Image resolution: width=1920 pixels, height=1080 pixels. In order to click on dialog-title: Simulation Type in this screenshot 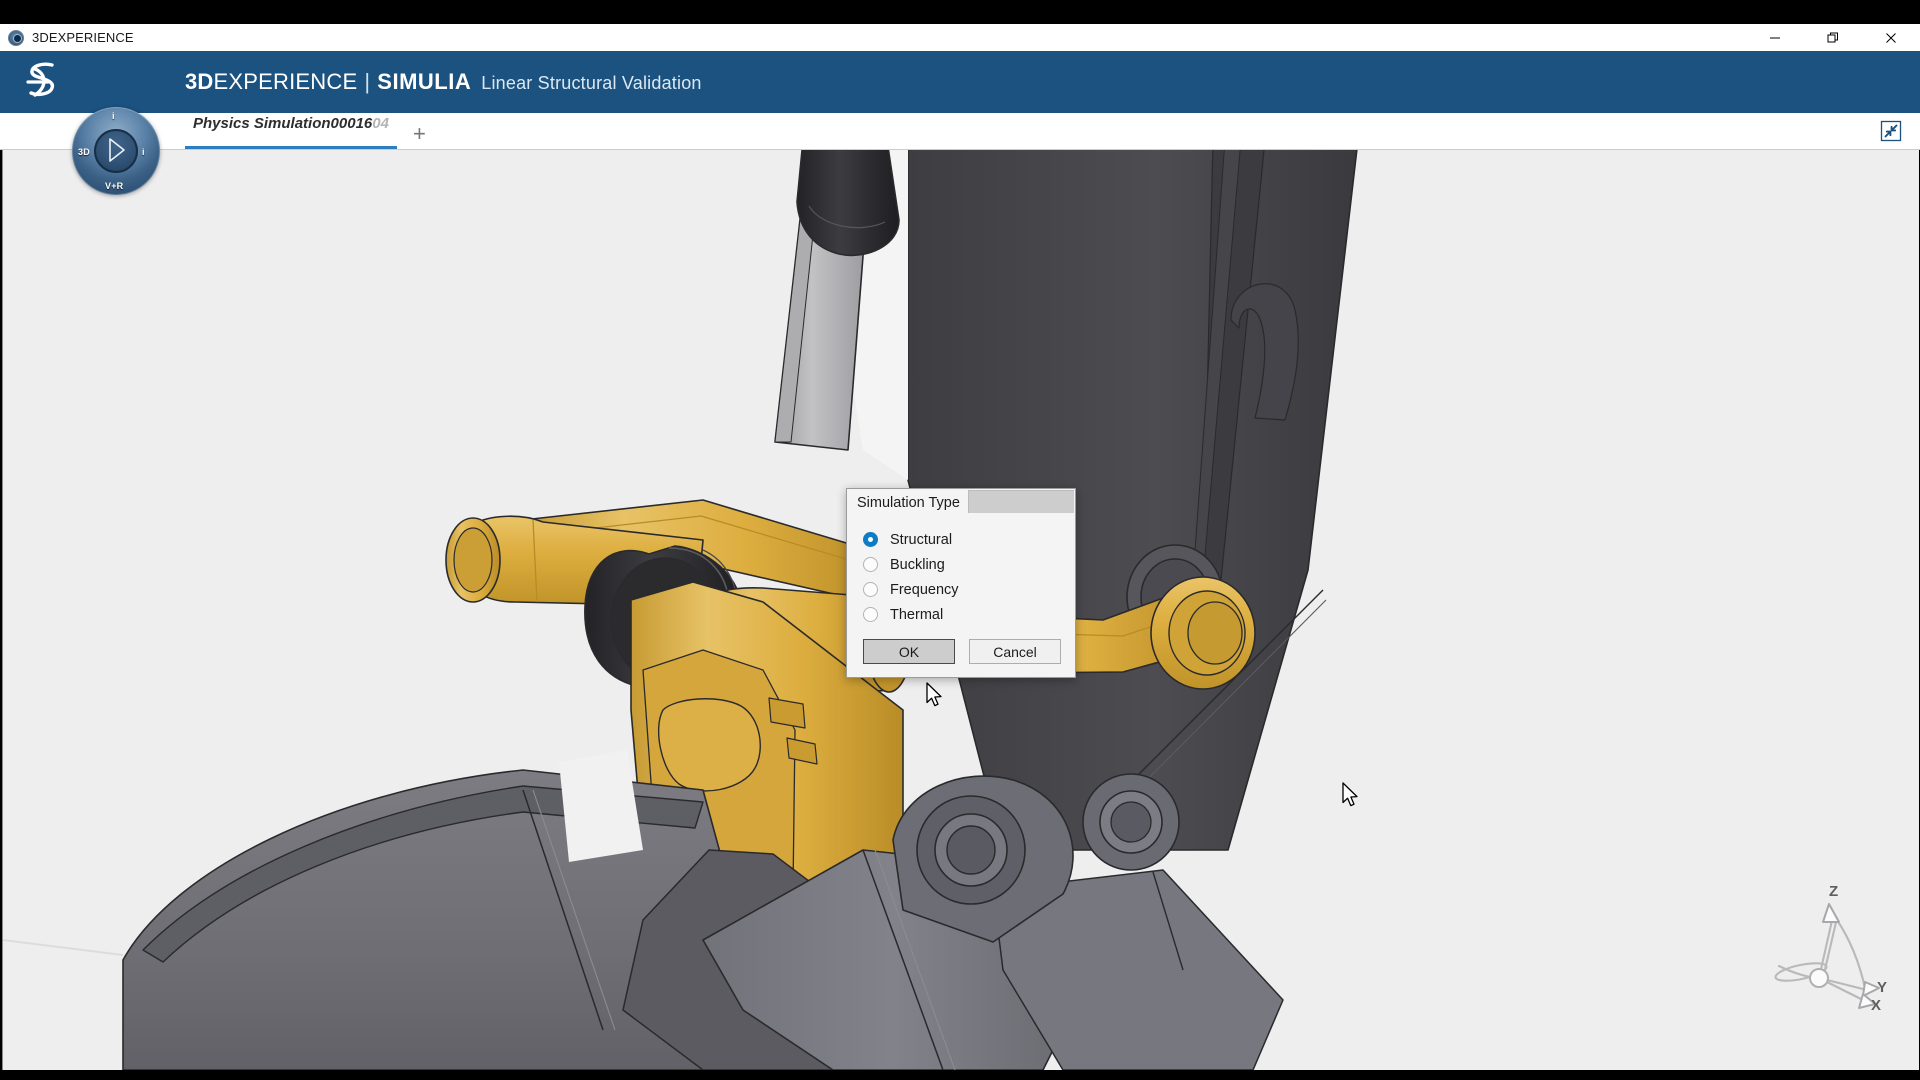, I will do `click(908, 502)`.